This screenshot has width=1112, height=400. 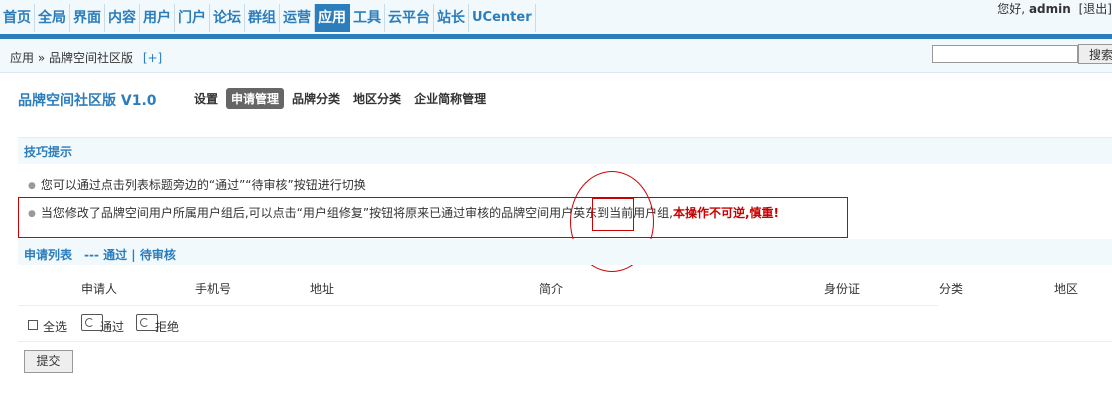 I want to click on tab-item: 申请管理, so click(x=255, y=98).